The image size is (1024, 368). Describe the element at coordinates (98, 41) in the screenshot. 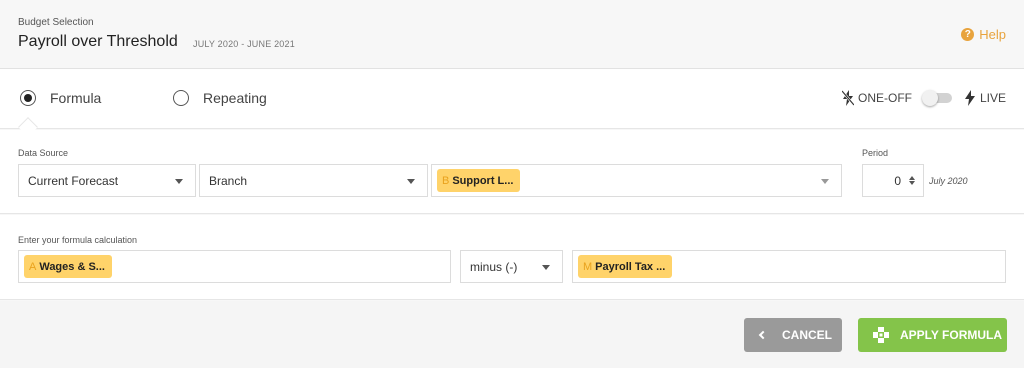

I see `page-title: Payroll over Threshold` at that location.